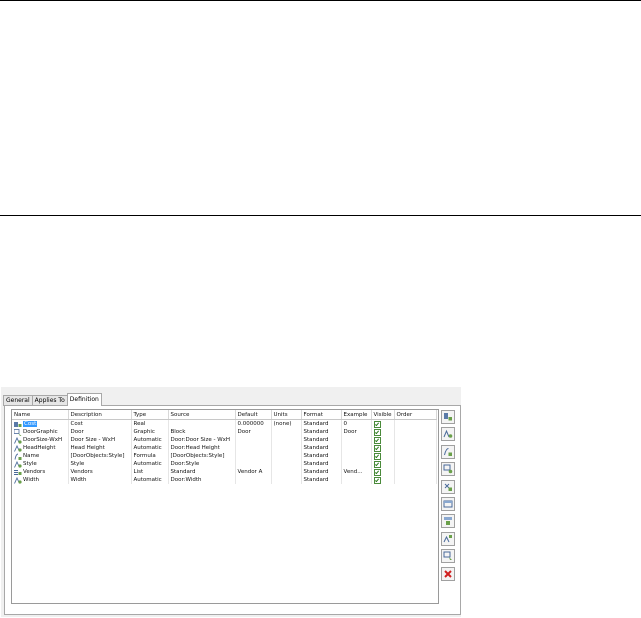 This screenshot has width=641, height=618. Describe the element at coordinates (448, 486) in the screenshot. I see `add-location-property-button` at that location.